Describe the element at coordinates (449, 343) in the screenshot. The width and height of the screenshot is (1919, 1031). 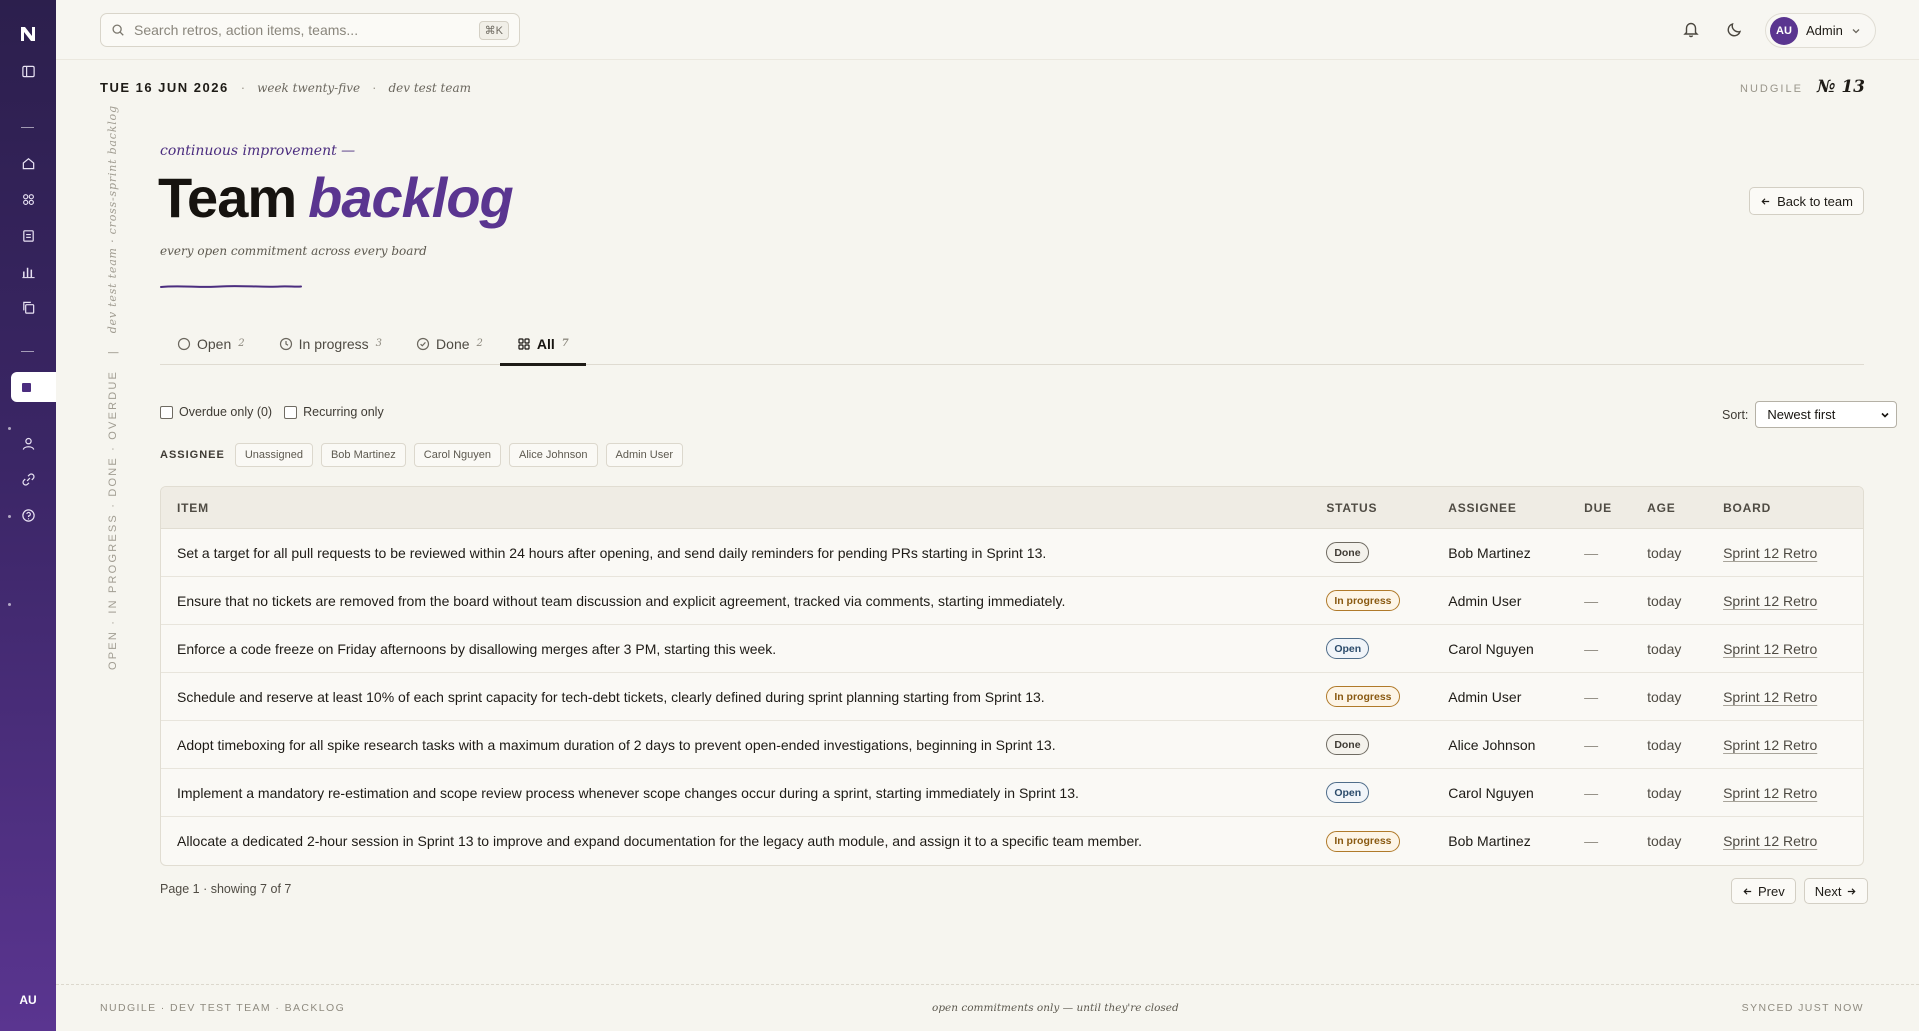
I see `tab-done: Done 2` at that location.